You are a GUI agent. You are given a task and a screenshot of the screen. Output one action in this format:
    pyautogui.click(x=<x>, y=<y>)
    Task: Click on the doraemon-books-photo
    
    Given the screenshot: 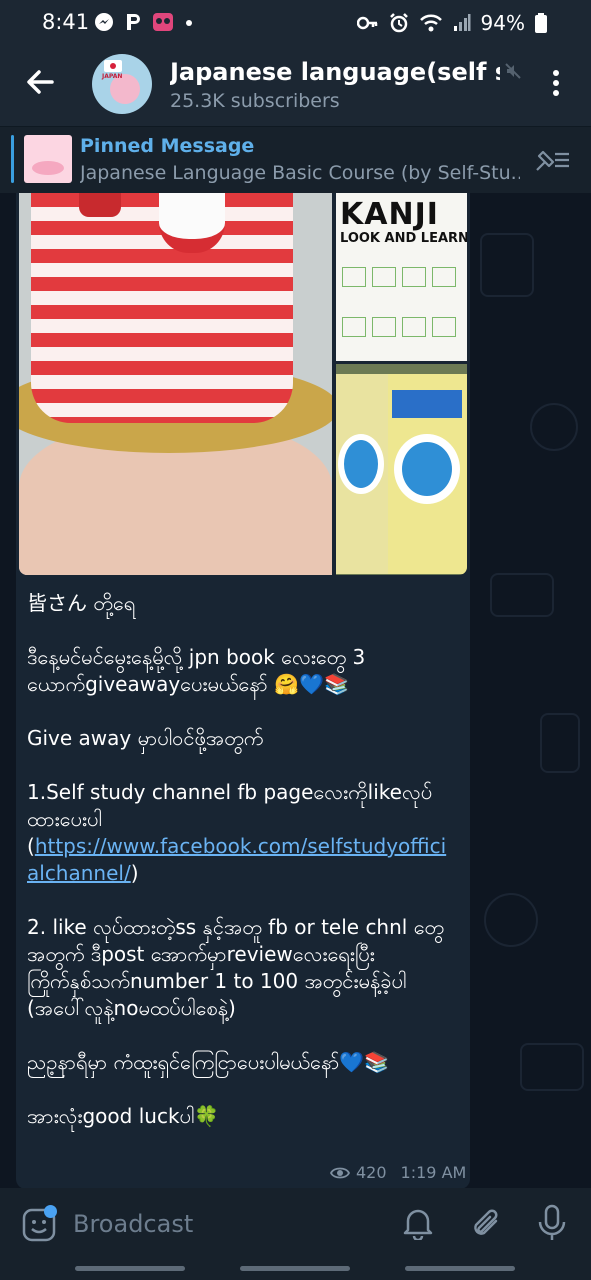 What is the action you would take?
    pyautogui.click(x=401, y=469)
    